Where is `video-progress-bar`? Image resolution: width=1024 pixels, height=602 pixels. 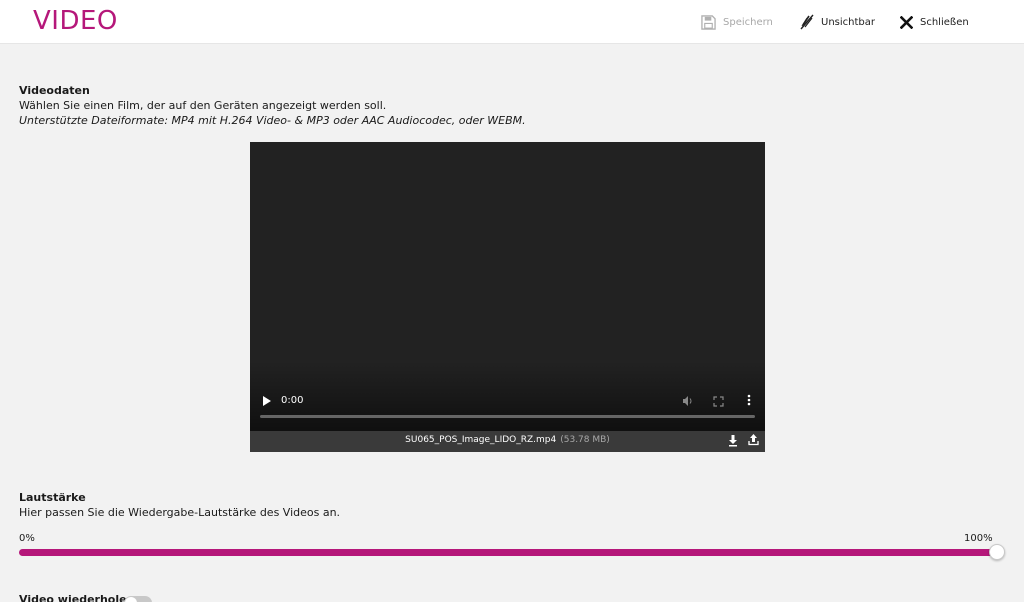 video-progress-bar is located at coordinates (507, 416).